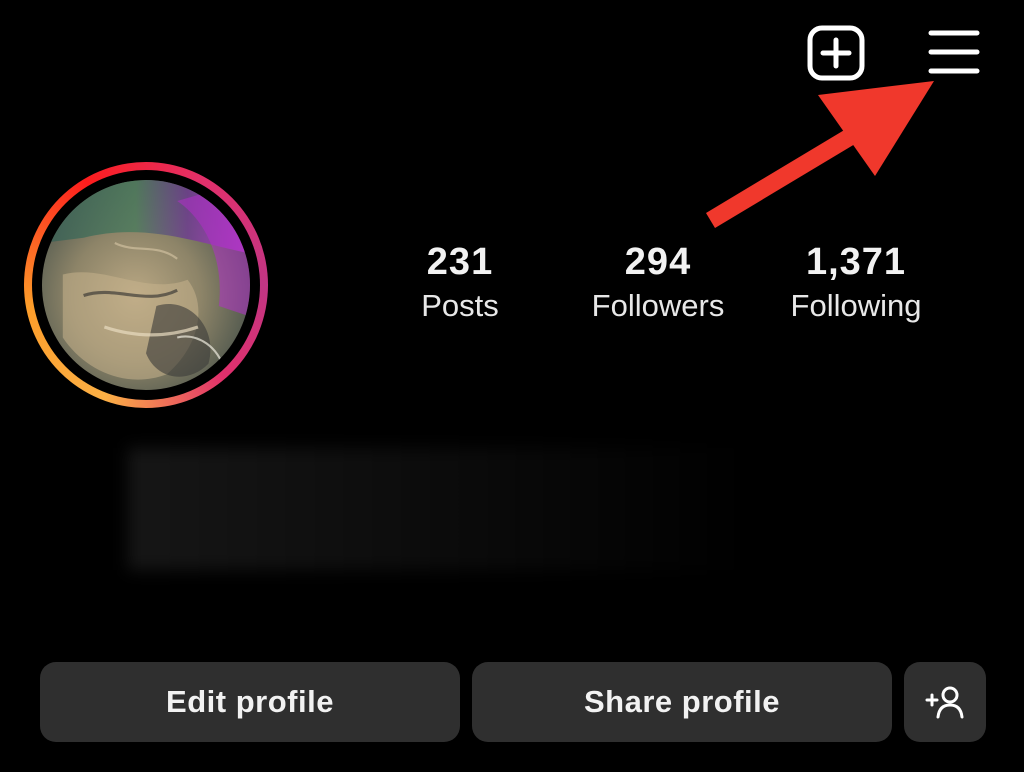 This screenshot has width=1024, height=772. I want to click on profile-picture, so click(146, 285).